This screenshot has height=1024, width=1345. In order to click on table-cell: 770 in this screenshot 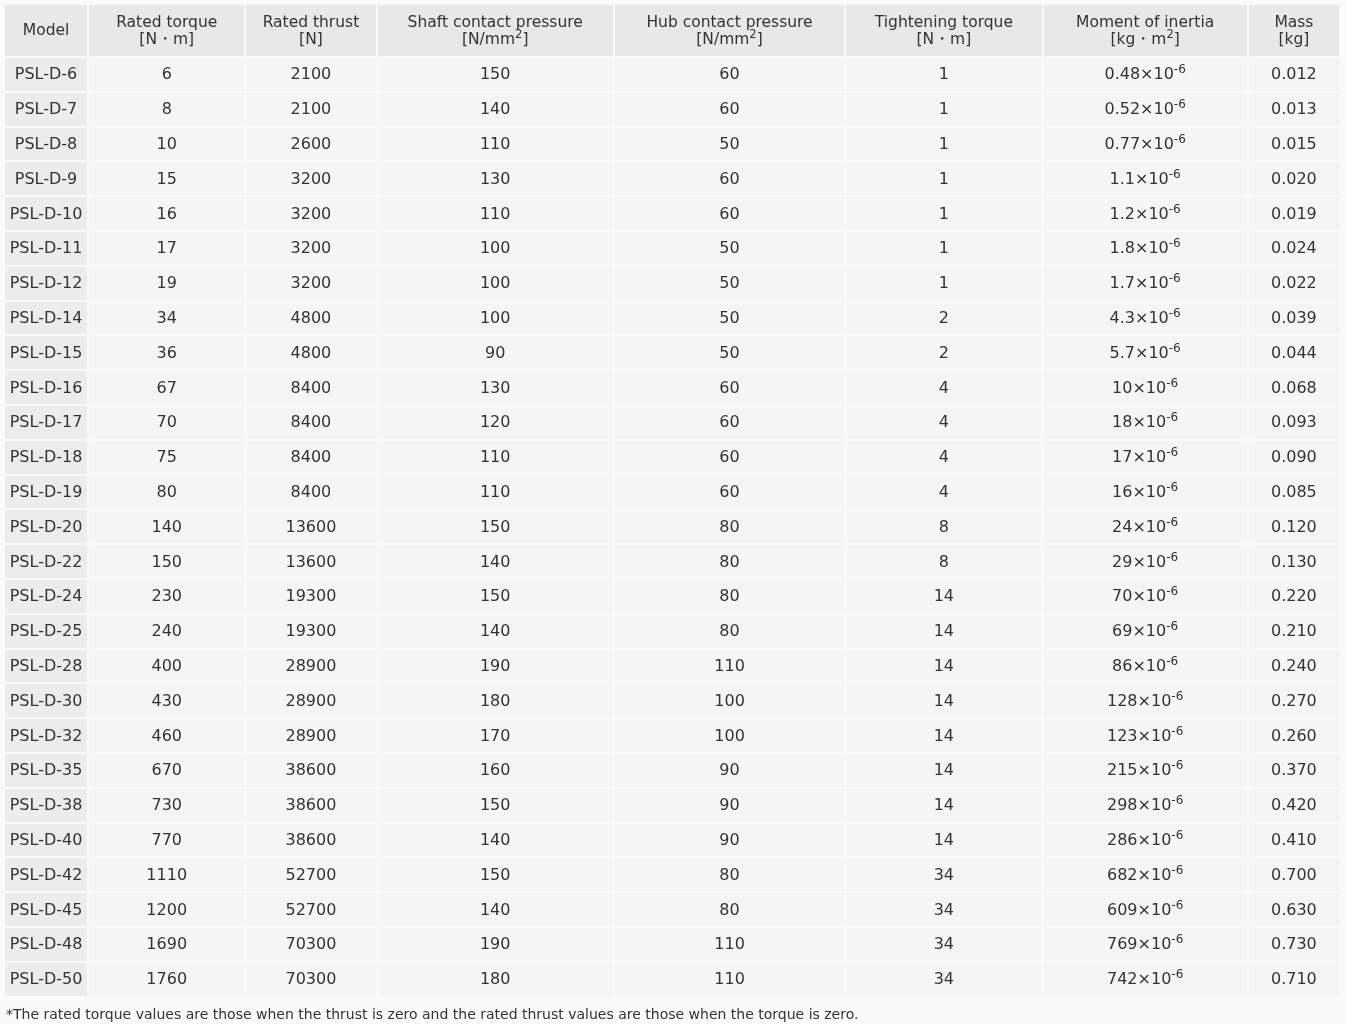, I will do `click(167, 840)`.